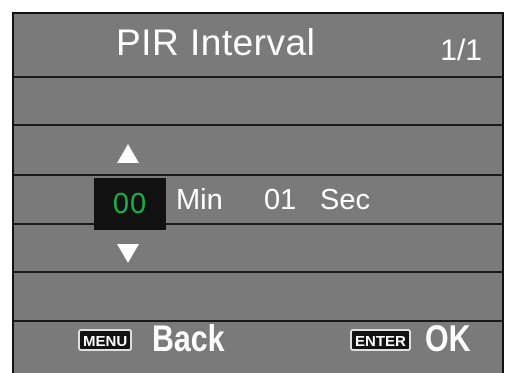 The width and height of the screenshot is (516, 373). What do you see at coordinates (128, 153) in the screenshot?
I see `increase-arrow-icon` at bounding box center [128, 153].